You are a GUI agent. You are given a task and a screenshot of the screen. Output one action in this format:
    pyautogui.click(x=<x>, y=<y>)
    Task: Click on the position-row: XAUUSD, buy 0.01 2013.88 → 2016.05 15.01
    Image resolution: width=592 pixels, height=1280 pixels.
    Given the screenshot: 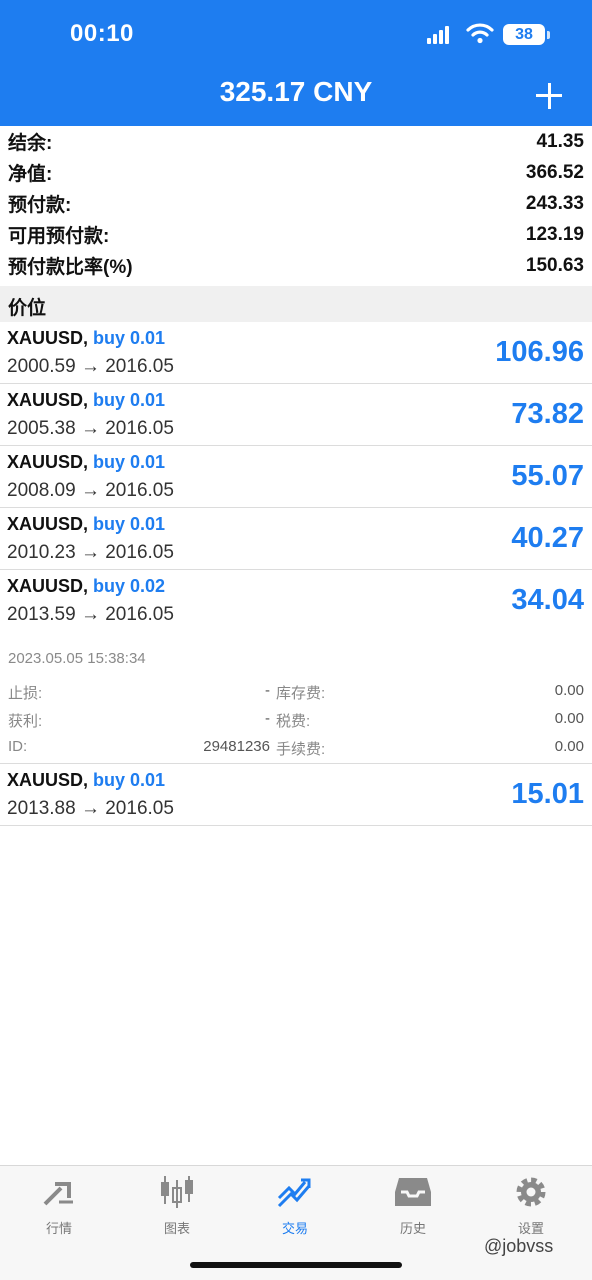 What is the action you would take?
    pyautogui.click(x=296, y=795)
    